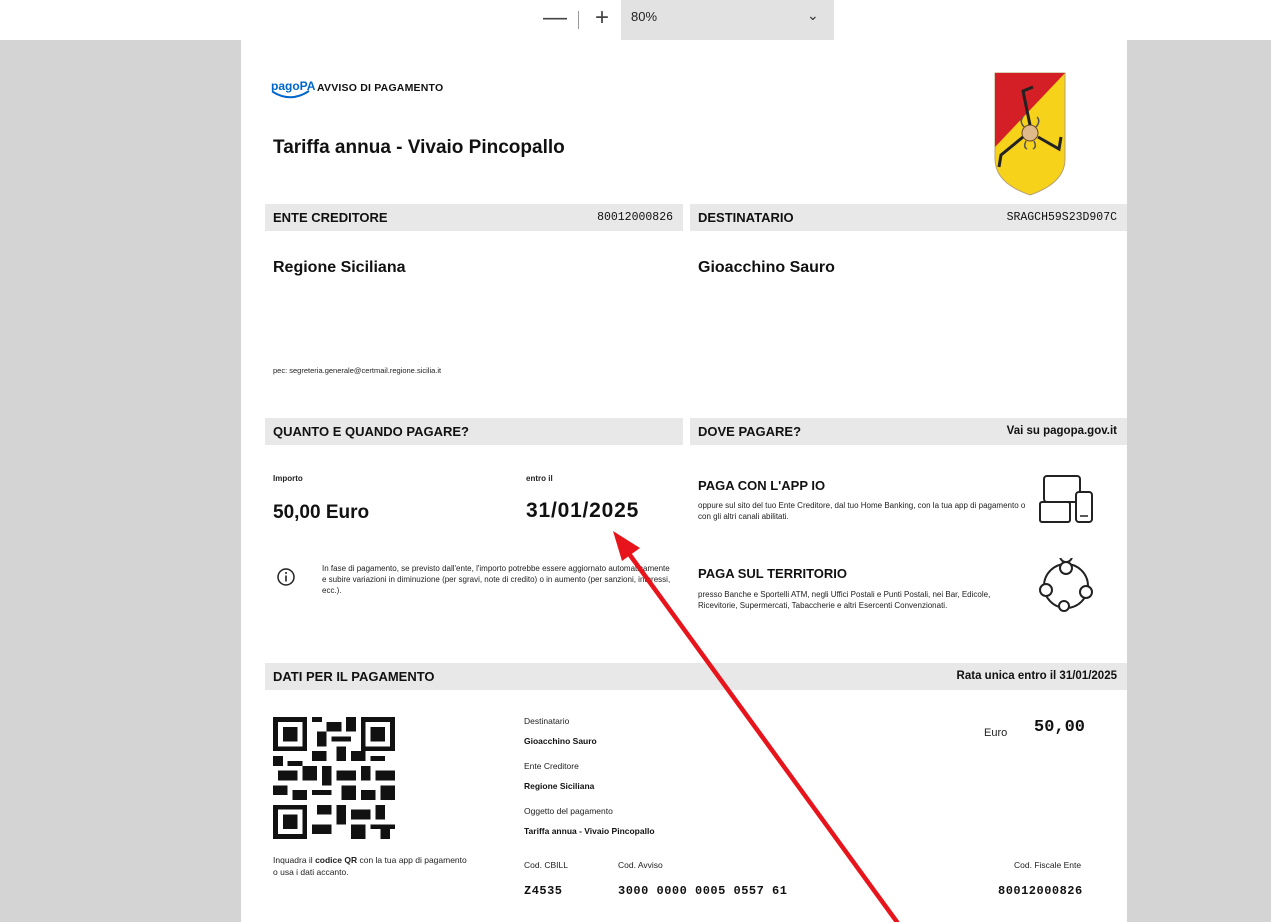 Image resolution: width=1271 pixels, height=922 pixels. What do you see at coordinates (543, 891) in the screenshot?
I see `cbill-value: Z4535` at bounding box center [543, 891].